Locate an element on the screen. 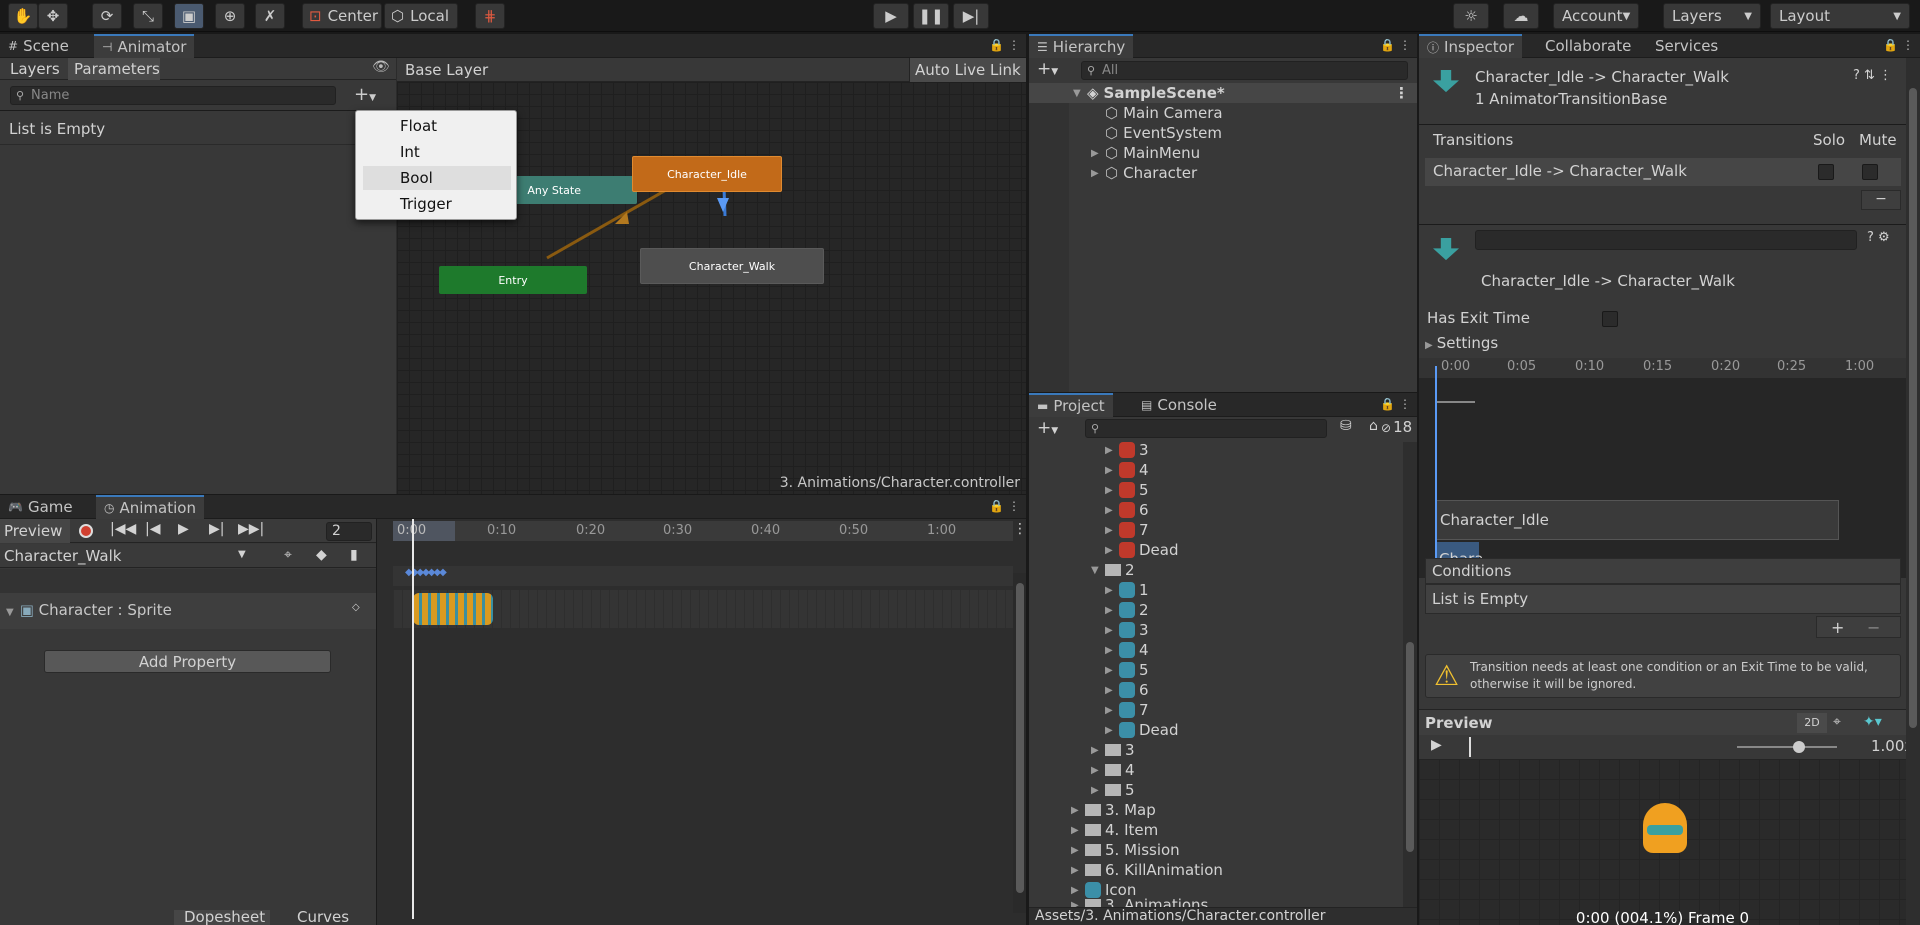 This screenshot has height=925, width=1920. add-parameter-button: +▼ is located at coordinates (365, 94).